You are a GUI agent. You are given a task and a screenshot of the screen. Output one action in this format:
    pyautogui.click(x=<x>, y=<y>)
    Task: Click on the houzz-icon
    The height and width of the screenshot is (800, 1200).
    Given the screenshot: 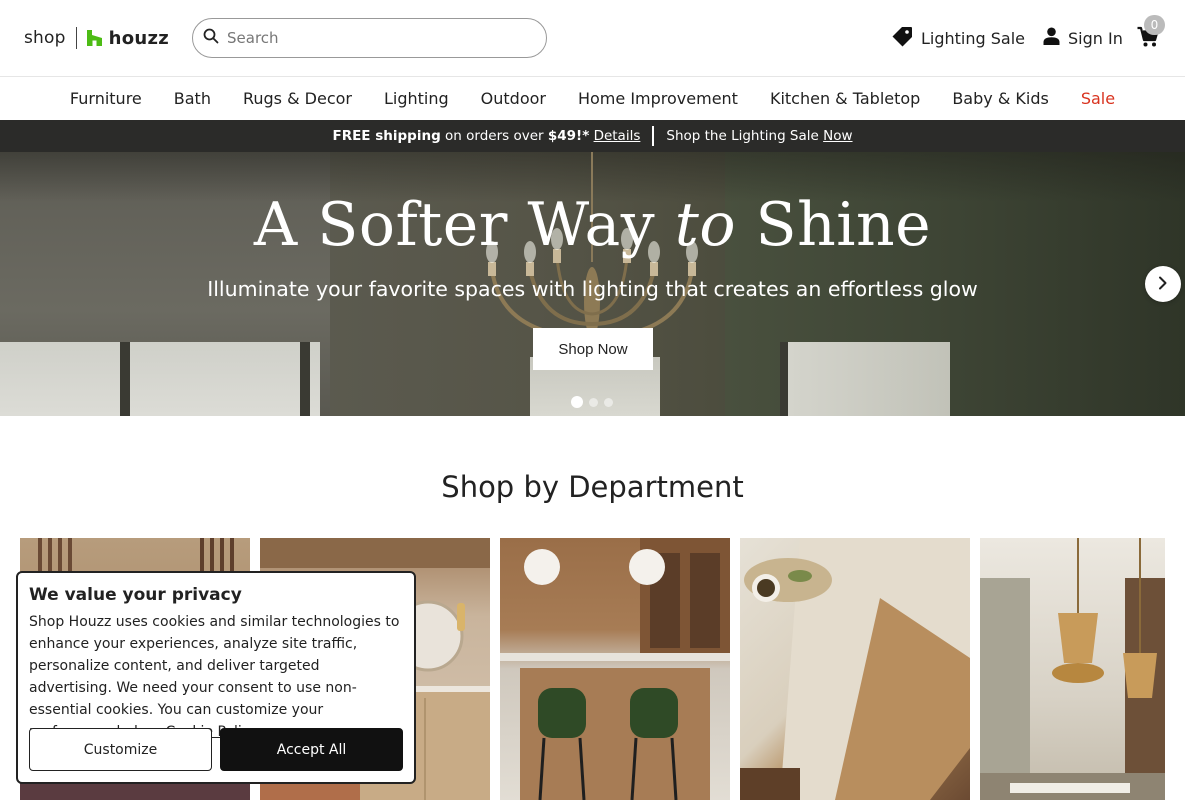 What is the action you would take?
    pyautogui.click(x=94, y=38)
    